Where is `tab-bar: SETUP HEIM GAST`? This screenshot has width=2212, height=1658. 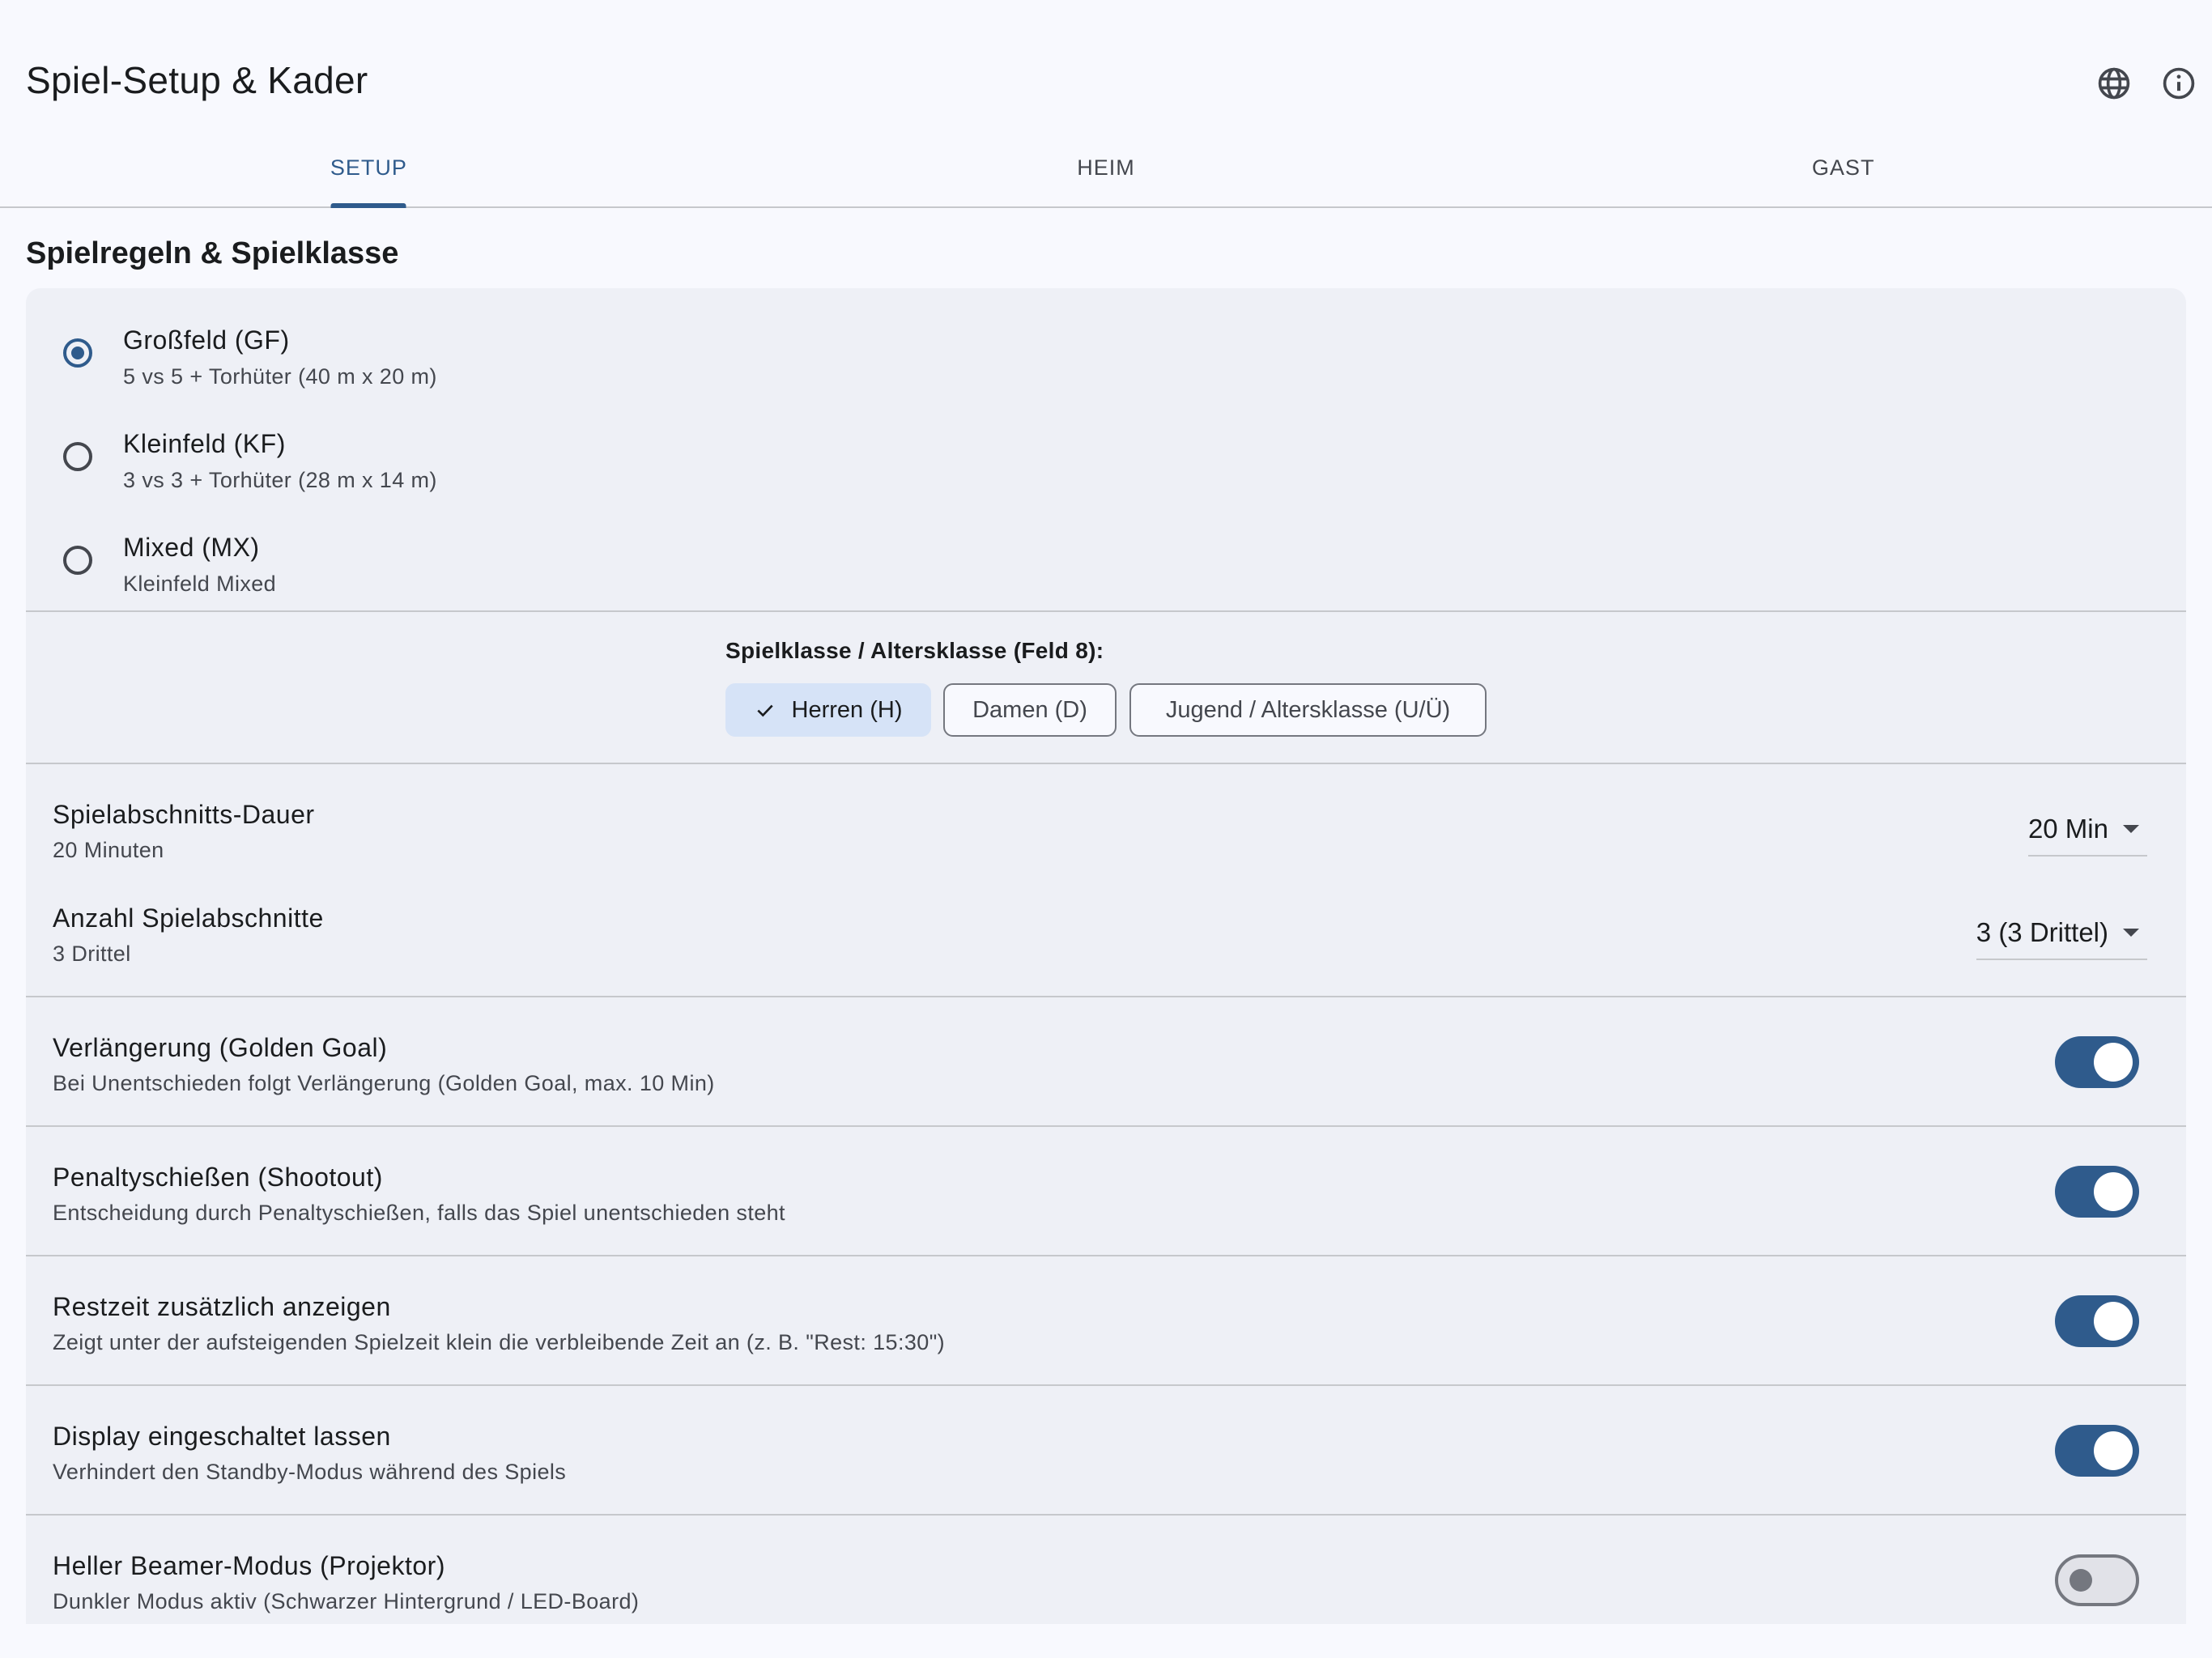
tab-bar: SETUP HEIM GAST is located at coordinates (1106, 173).